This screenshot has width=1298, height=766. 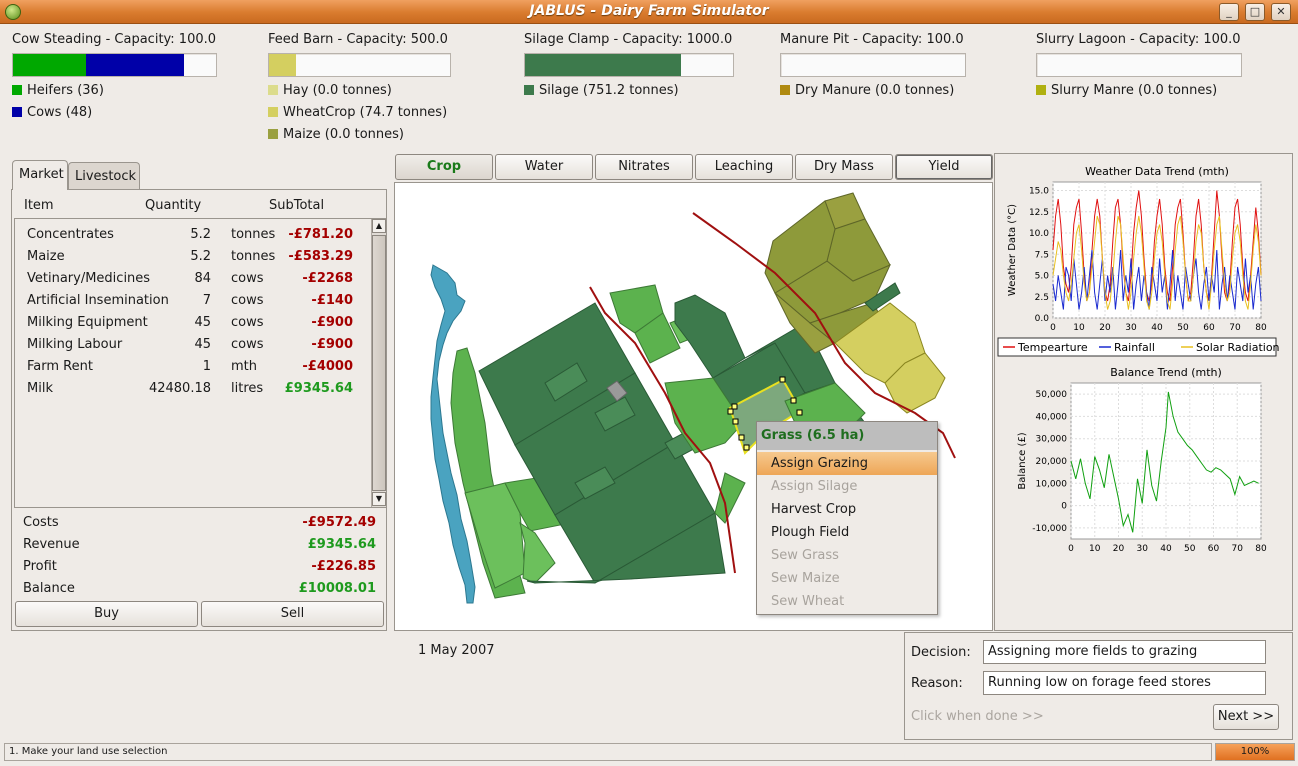 What do you see at coordinates (1238, 347) in the screenshot?
I see `legend-label: Solar Radiation` at bounding box center [1238, 347].